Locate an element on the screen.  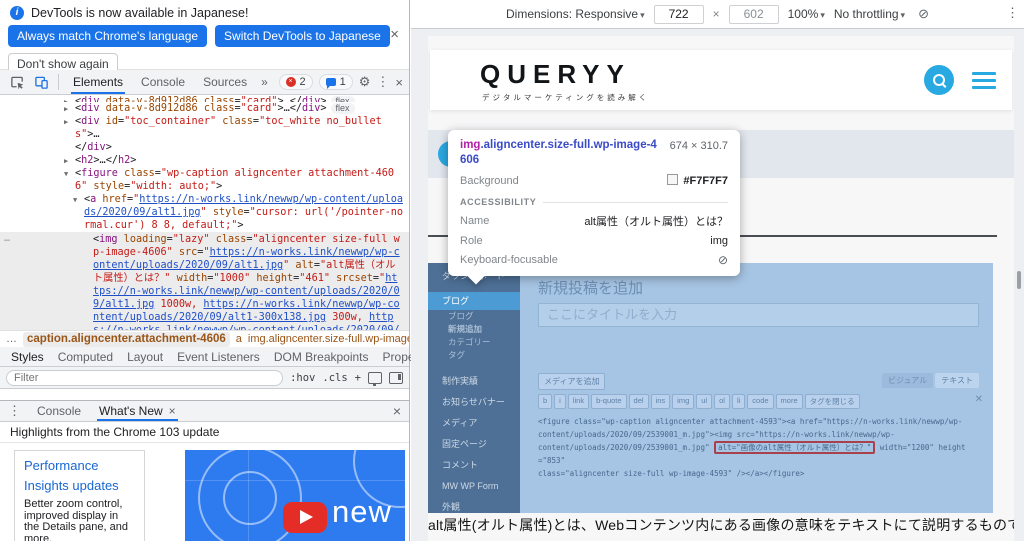
card-title-link: Performance Insights updates is located at coordinates (79, 476).